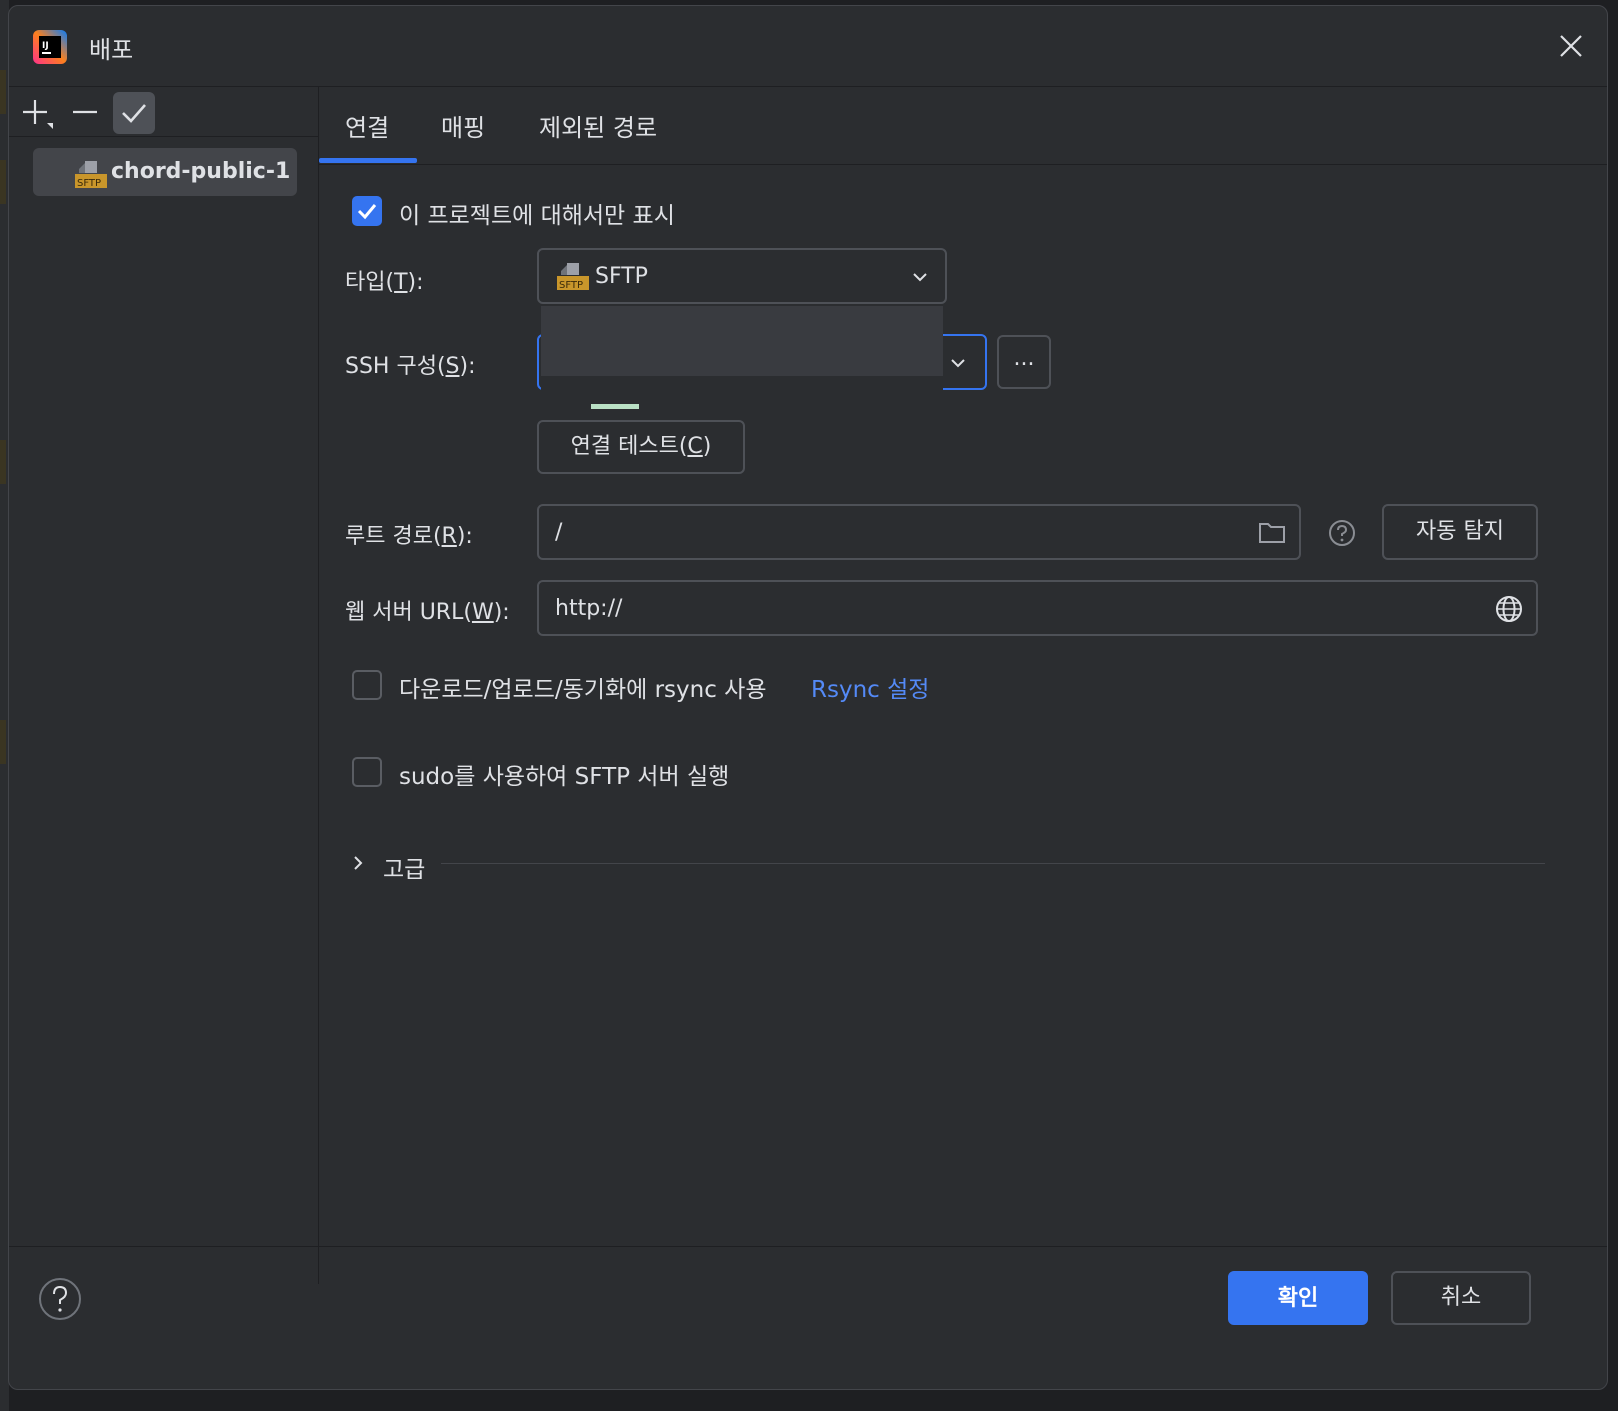 Image resolution: width=1618 pixels, height=1411 pixels. Describe the element at coordinates (919, 532) in the screenshot. I see `root-path-field: /` at that location.